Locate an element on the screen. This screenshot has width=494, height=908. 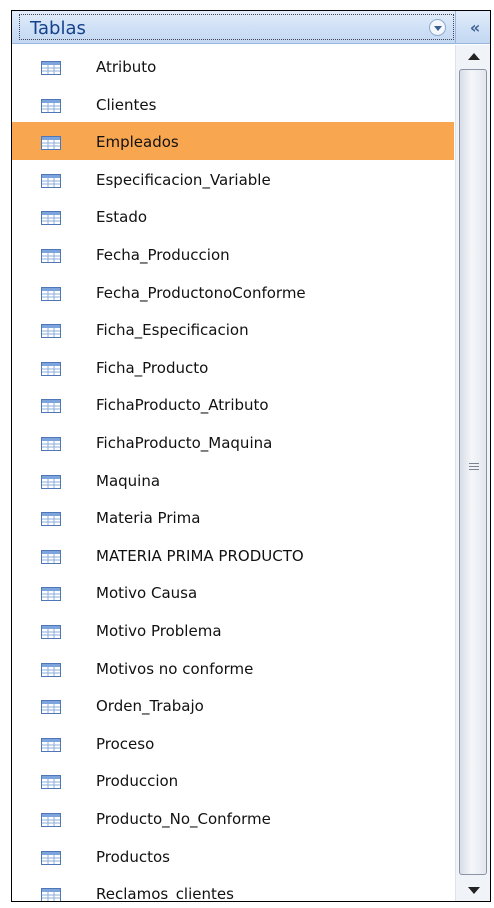
list-item: Especificacion_Variable is located at coordinates (233, 179).